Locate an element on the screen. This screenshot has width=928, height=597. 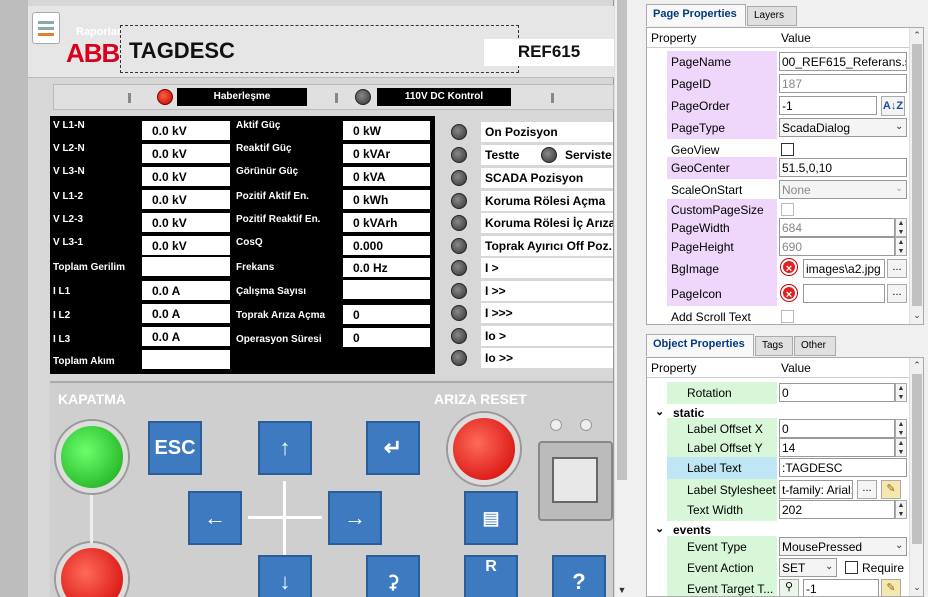
obj-row-text-width: Text Width 202 ▲ ▼ is located at coordinates (778, 510).